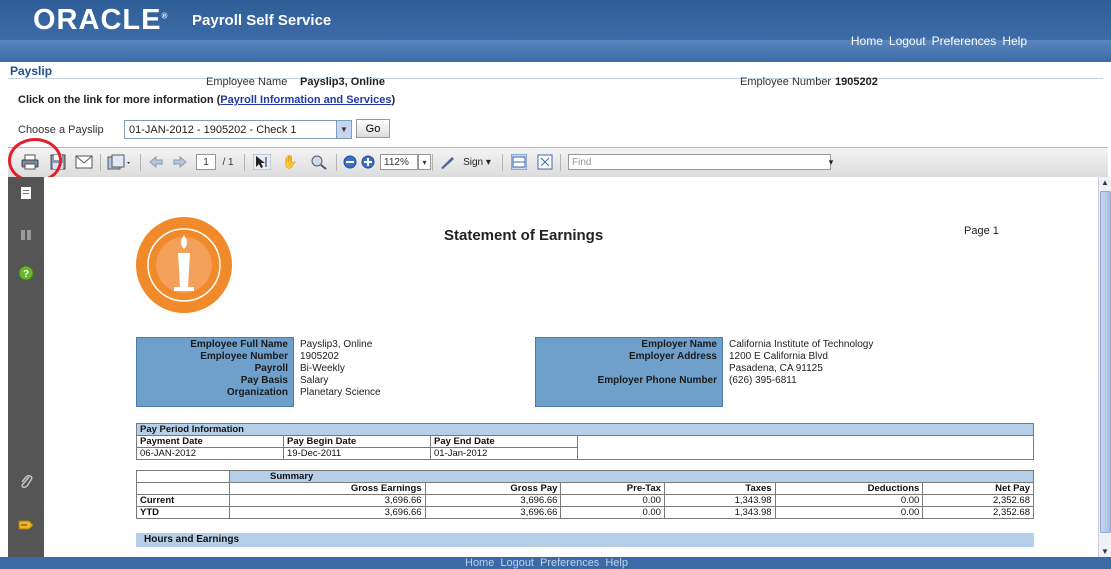 Image resolution: width=1111 pixels, height=569 pixels. I want to click on chevron-down-icon: ▼, so click(344, 129).